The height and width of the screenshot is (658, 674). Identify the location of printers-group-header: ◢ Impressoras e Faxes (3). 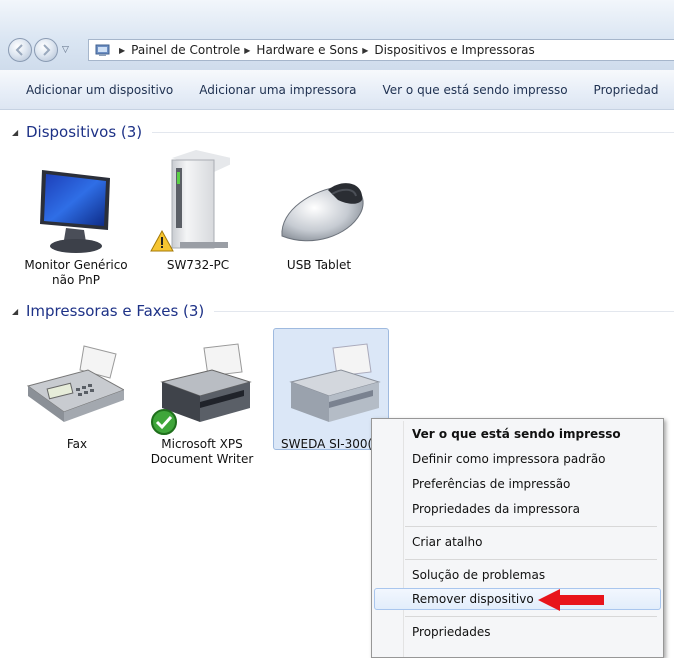
(343, 311).